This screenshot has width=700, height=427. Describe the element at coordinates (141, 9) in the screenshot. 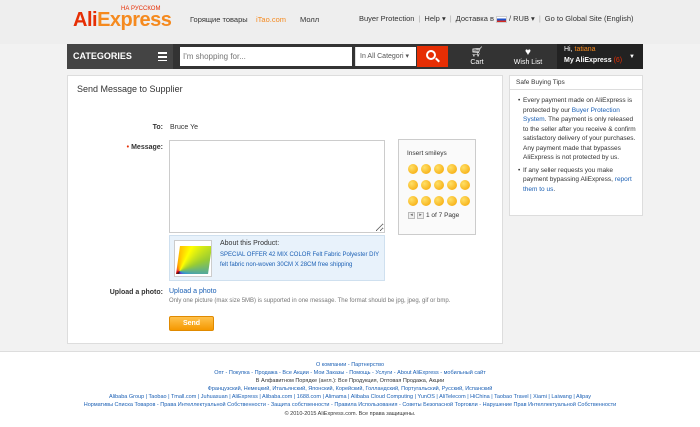

I see `logo-russian-tag: НА РУССКОМ` at that location.